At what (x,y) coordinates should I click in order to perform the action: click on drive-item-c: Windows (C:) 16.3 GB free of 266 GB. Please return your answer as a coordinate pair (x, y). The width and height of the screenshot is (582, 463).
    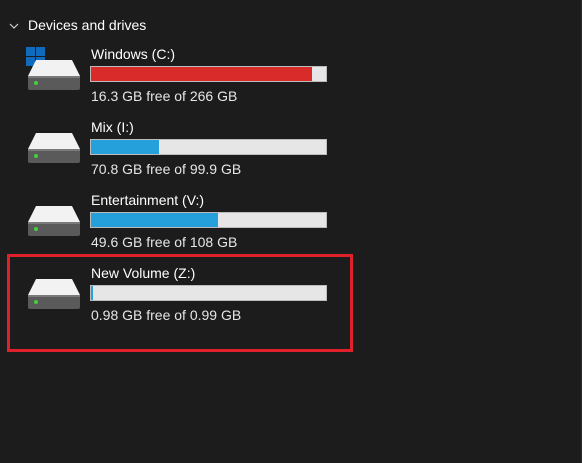
    Looking at the image, I should click on (184, 77).